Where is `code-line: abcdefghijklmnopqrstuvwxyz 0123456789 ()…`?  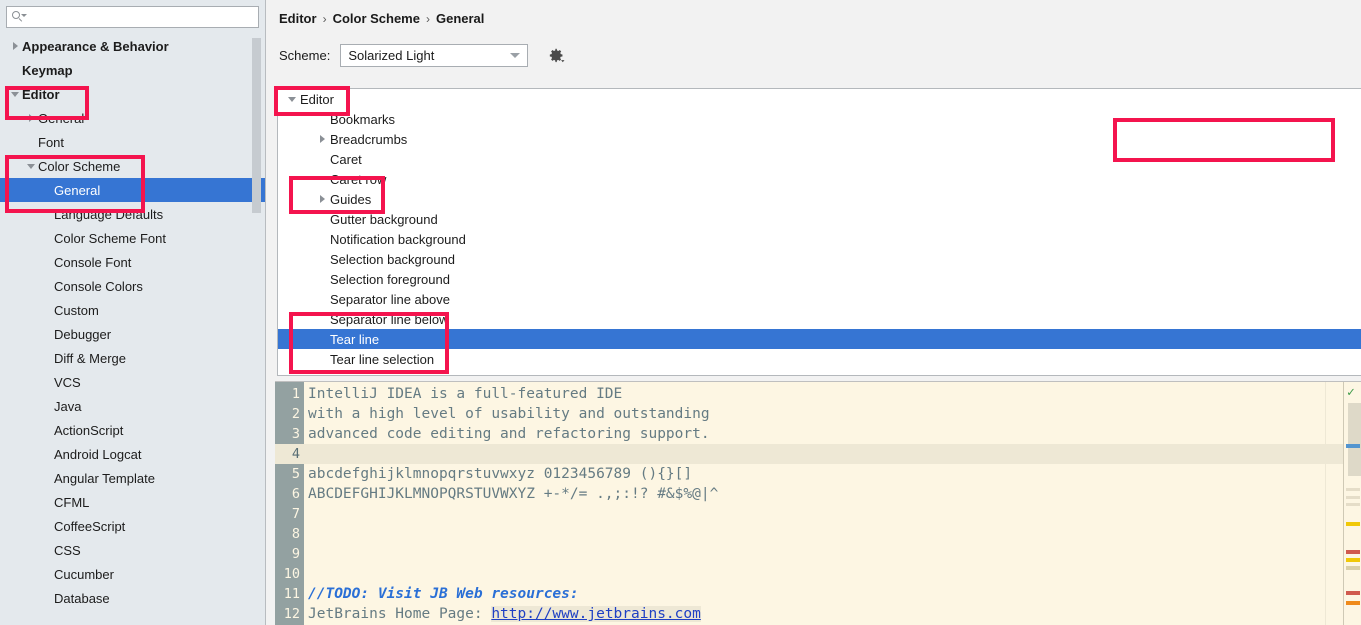 code-line: abcdefghijklmnopqrstuvwxyz 0123456789 ()… is located at coordinates (500, 474).